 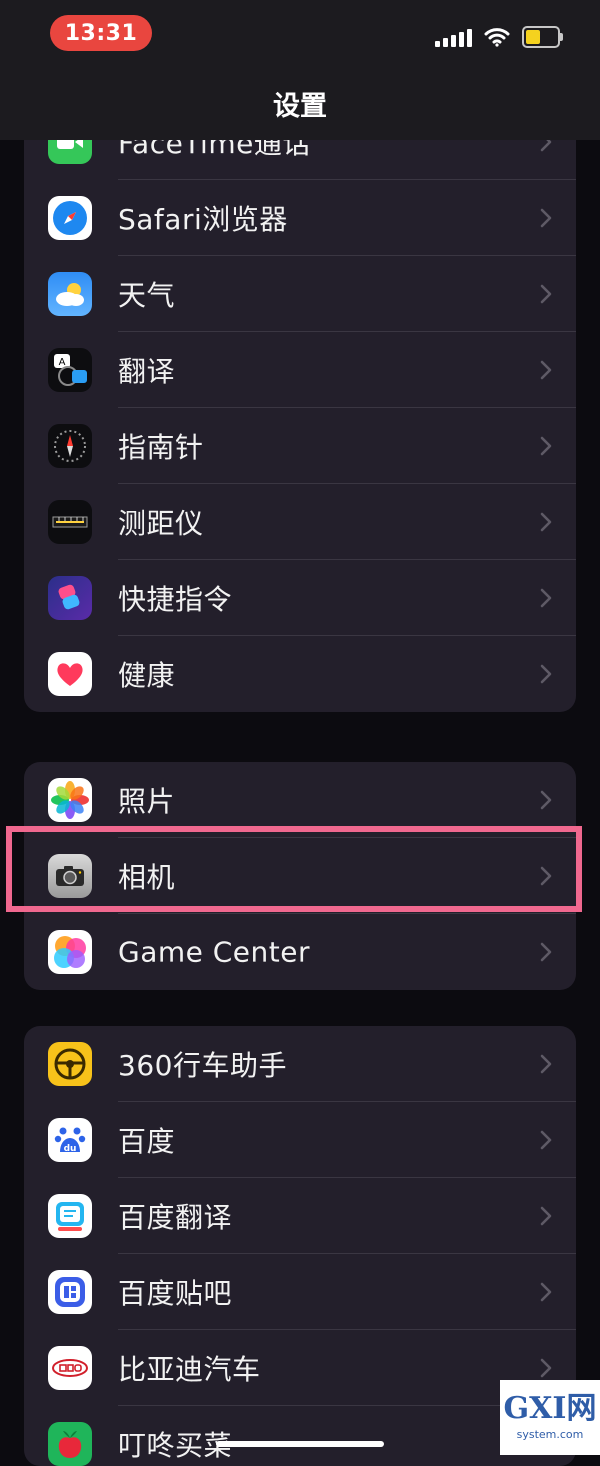 What do you see at coordinates (300, 1292) in the screenshot?
I see `settings-row-baidu-tieba: 百度贴吧` at bounding box center [300, 1292].